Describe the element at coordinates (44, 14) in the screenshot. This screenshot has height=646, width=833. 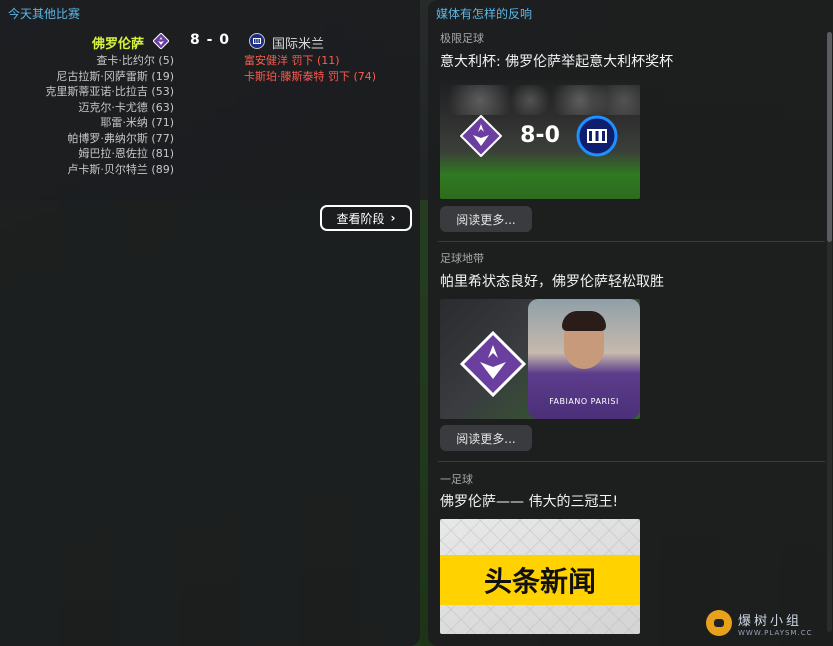
I see `other-matches-title: 今天其他比赛` at that location.